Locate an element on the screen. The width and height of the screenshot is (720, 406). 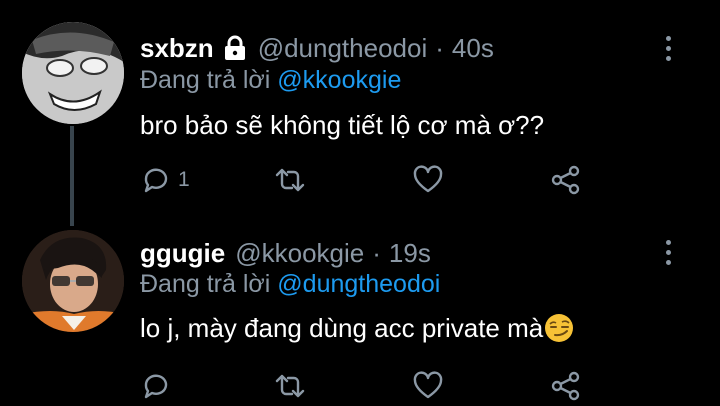
smirking-face-emoji is located at coordinates (559, 328).